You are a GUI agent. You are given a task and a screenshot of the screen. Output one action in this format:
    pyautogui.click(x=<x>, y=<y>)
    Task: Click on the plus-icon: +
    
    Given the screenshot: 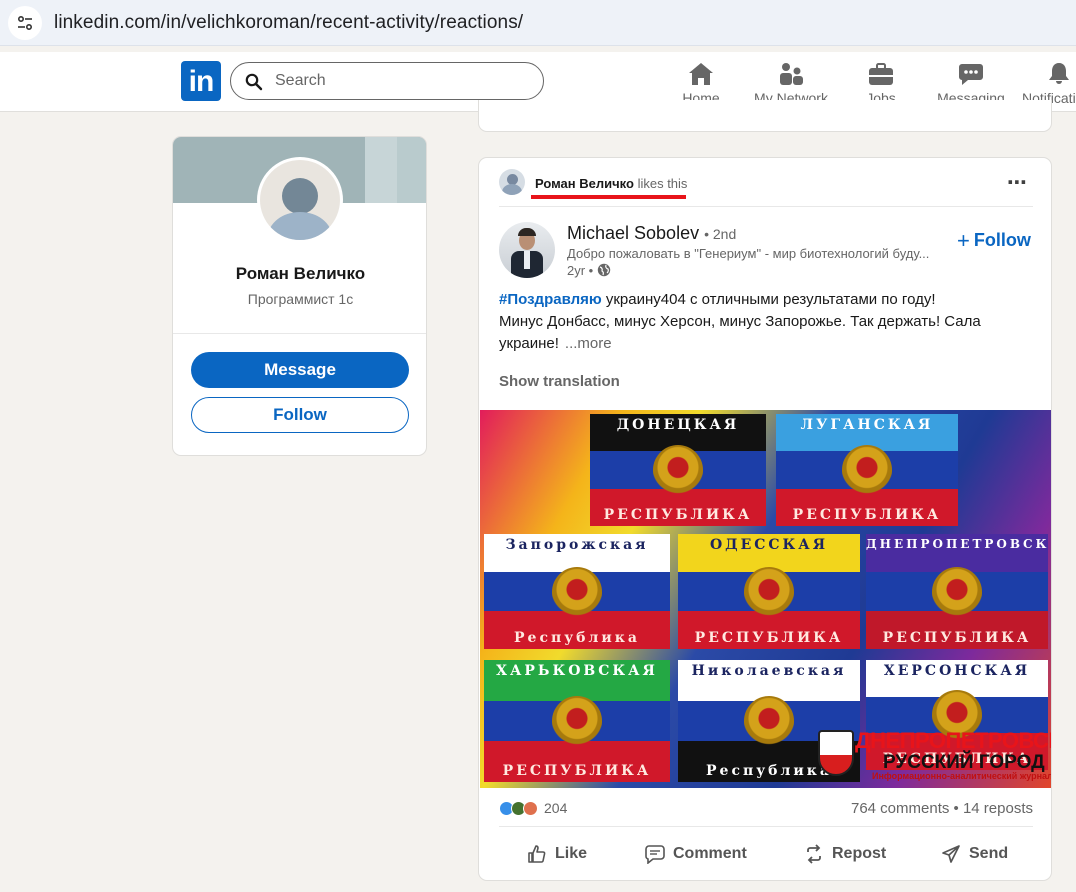 What is the action you would take?
    pyautogui.click(x=963, y=240)
    